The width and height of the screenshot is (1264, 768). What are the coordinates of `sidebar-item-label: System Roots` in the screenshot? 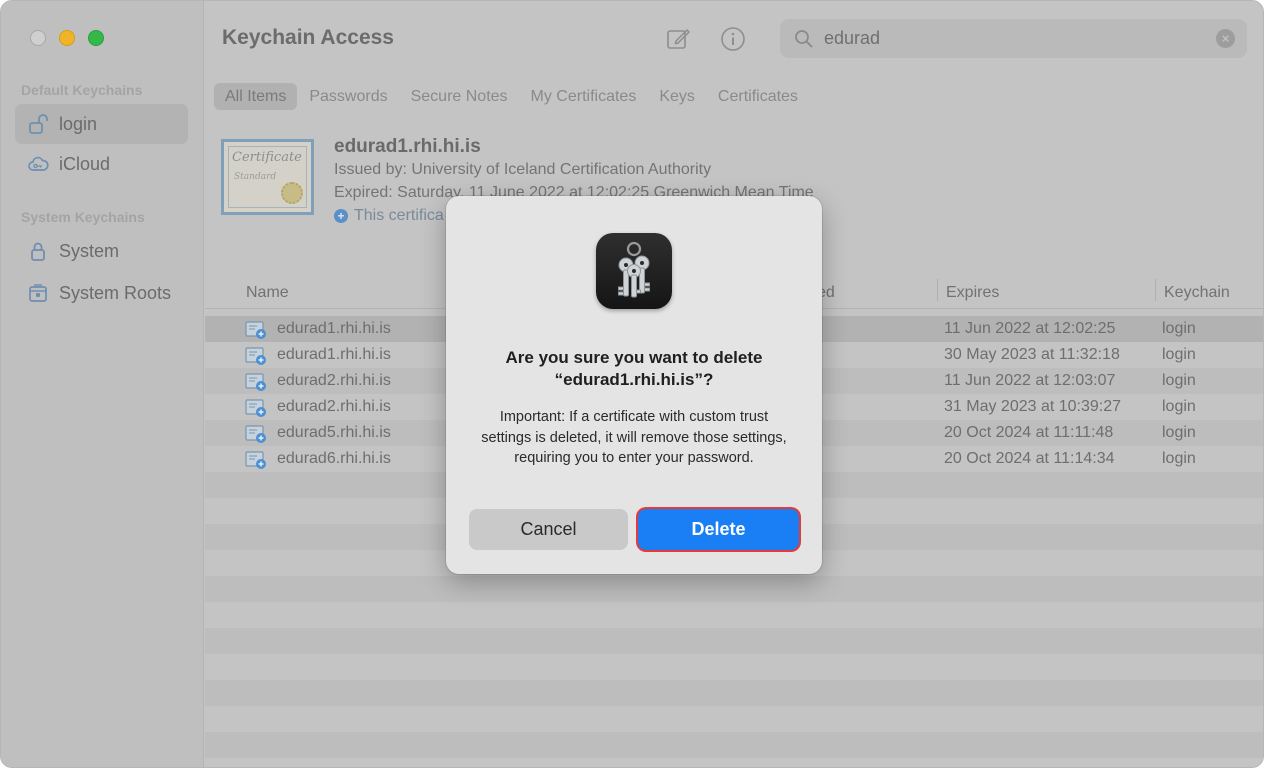 It's located at (115, 292).